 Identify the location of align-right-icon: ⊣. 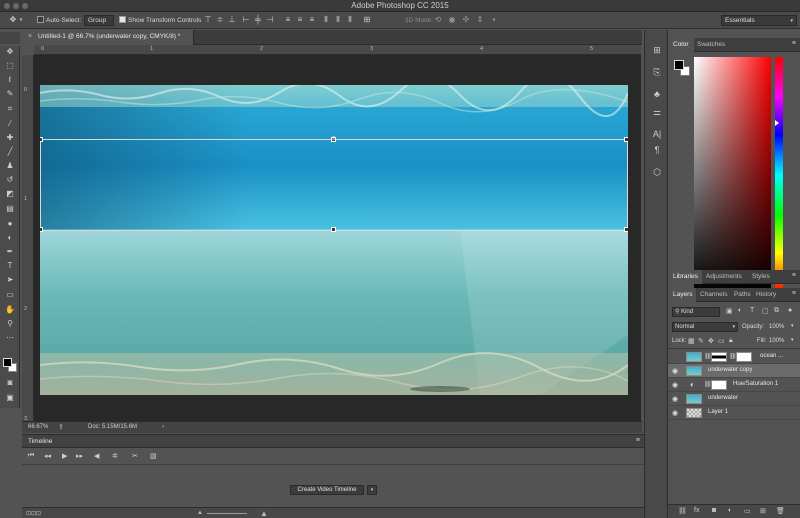
(270, 20).